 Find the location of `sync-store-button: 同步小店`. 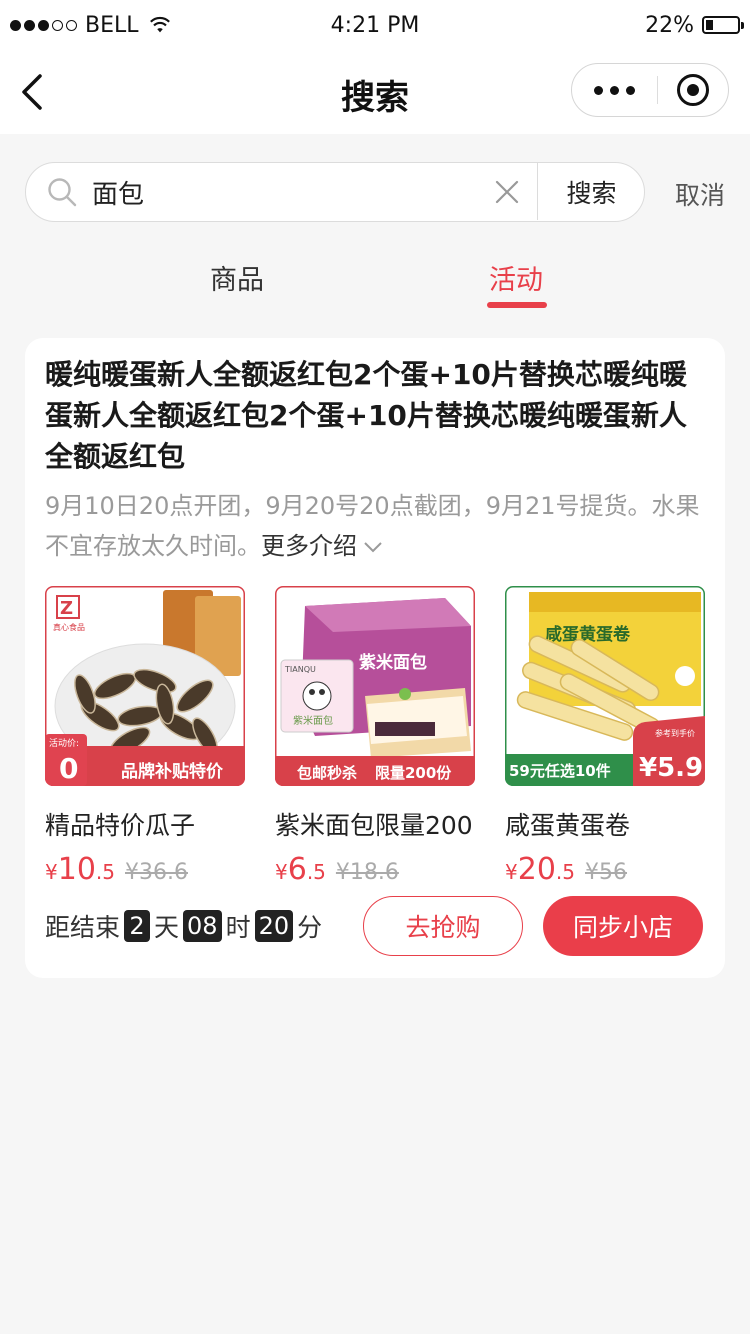

sync-store-button: 同步小店 is located at coordinates (623, 926).